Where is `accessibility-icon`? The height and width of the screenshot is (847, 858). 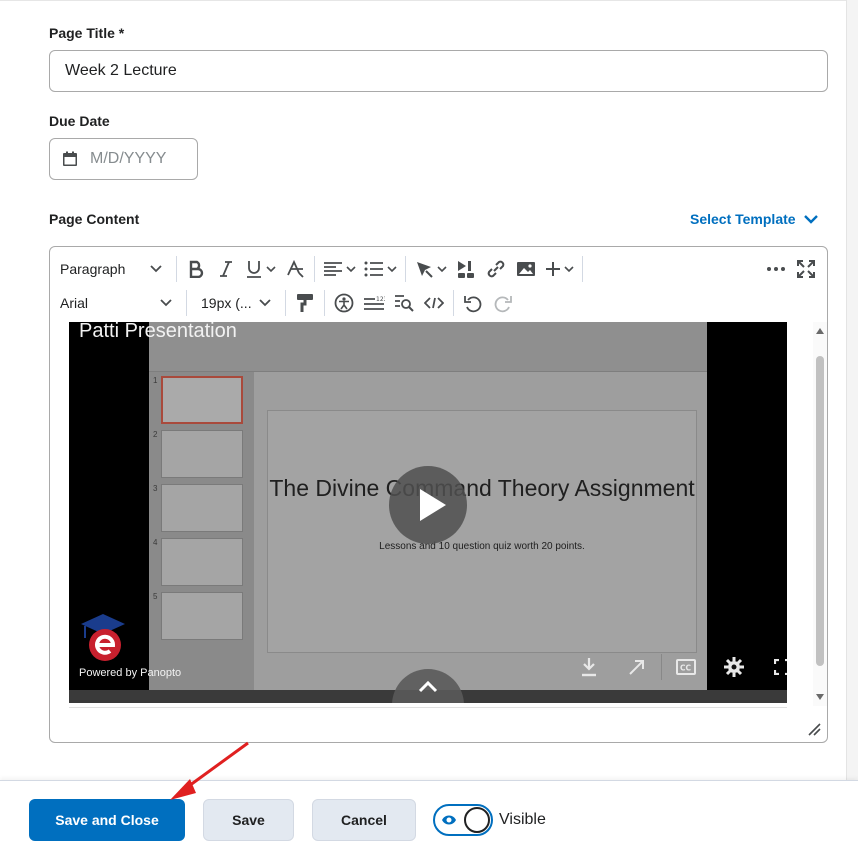 accessibility-icon is located at coordinates (344, 303).